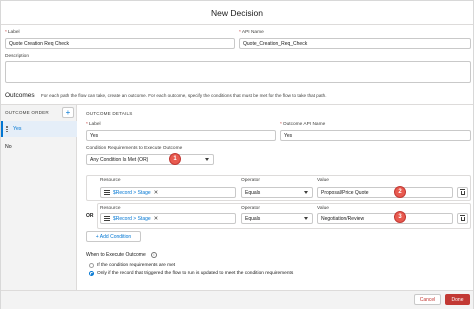  What do you see at coordinates (8, 147) in the screenshot?
I see `outcome-item-no: No` at bounding box center [8, 147].